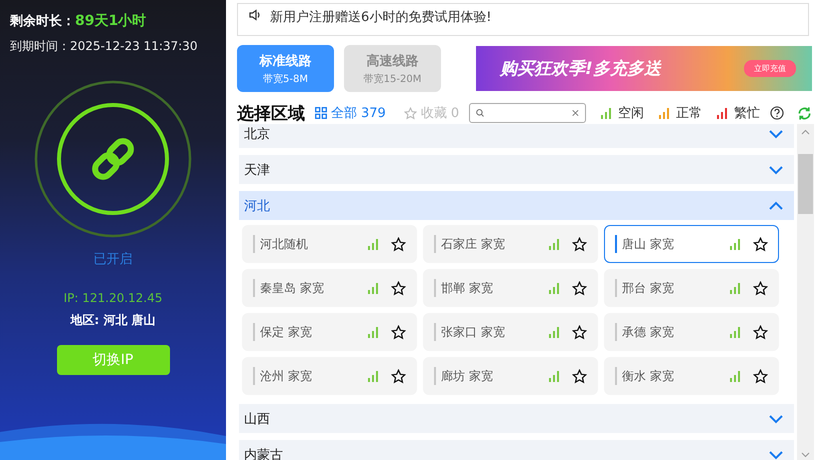  What do you see at coordinates (113, 159) in the screenshot?
I see `connection-ring-icon` at bounding box center [113, 159].